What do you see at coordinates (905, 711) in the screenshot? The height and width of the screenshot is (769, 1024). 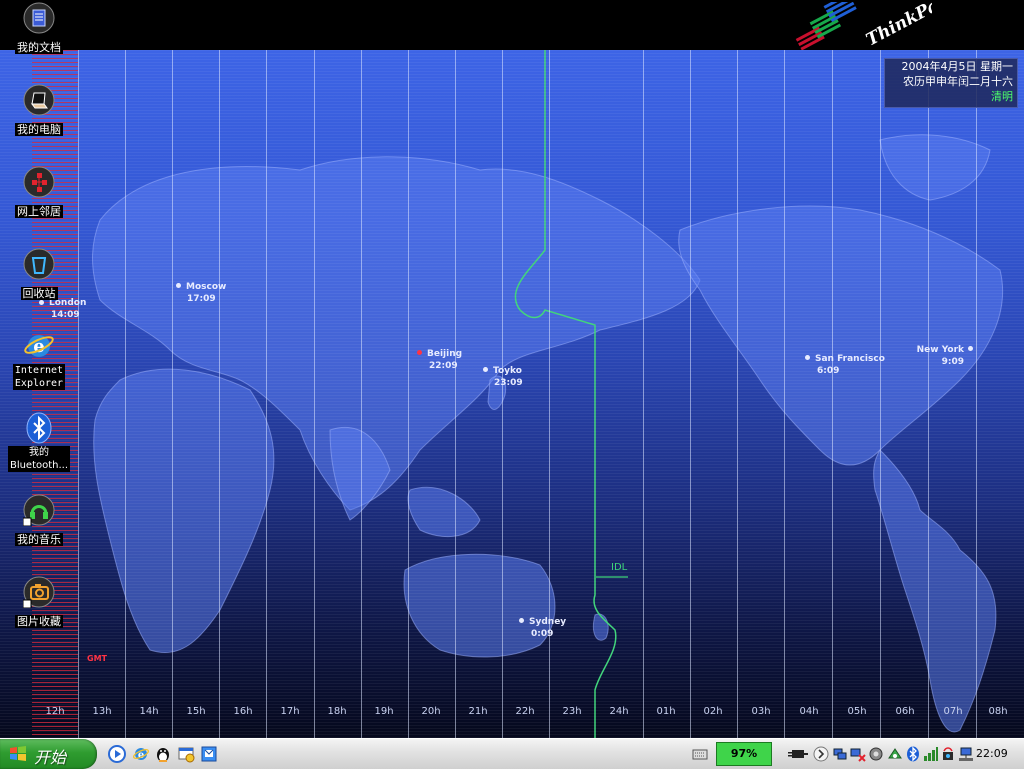 I see `hour-label: 06h` at bounding box center [905, 711].